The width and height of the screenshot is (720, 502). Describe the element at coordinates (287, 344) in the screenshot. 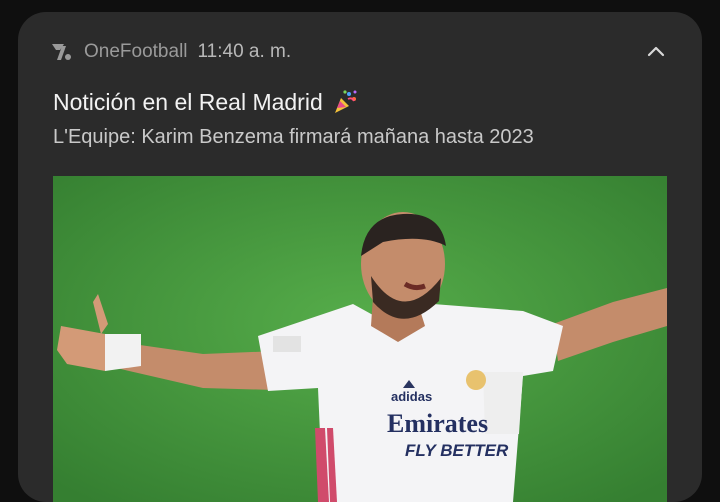

I see `league-patch-icon` at that location.